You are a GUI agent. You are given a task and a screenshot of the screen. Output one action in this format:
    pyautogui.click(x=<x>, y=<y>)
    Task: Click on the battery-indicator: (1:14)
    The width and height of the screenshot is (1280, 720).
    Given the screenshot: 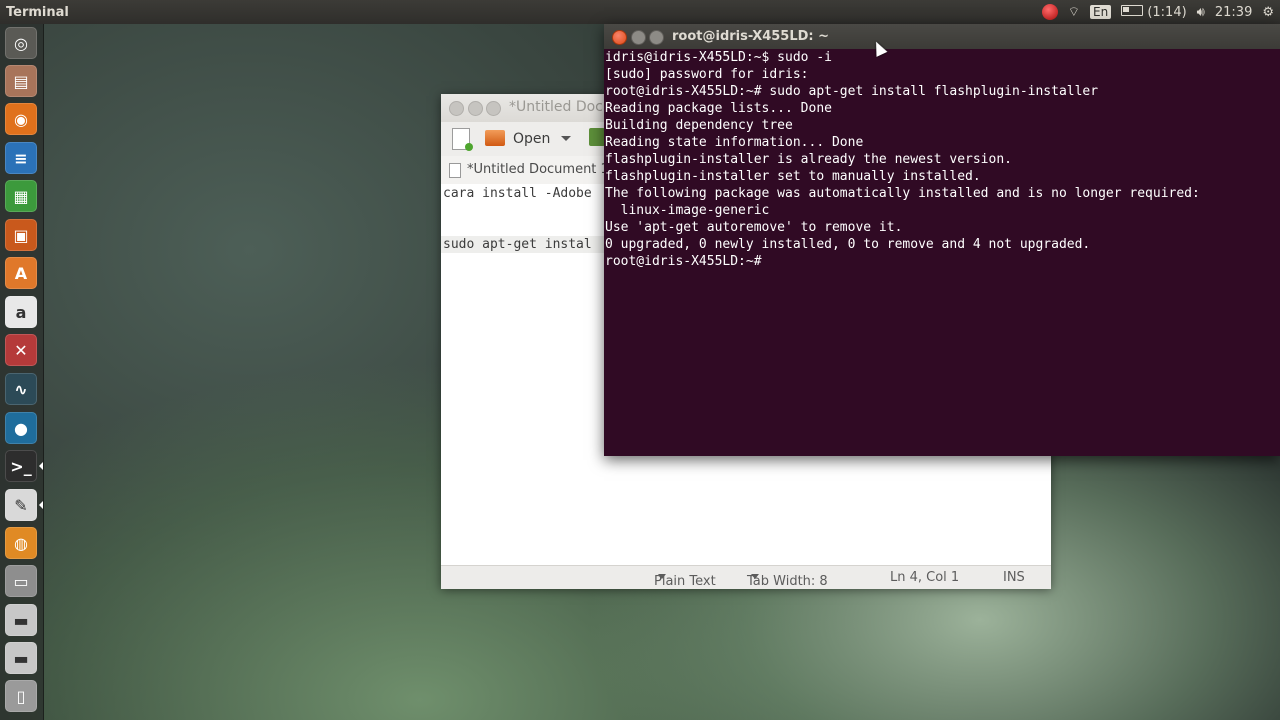 What is the action you would take?
    pyautogui.click(x=1154, y=12)
    